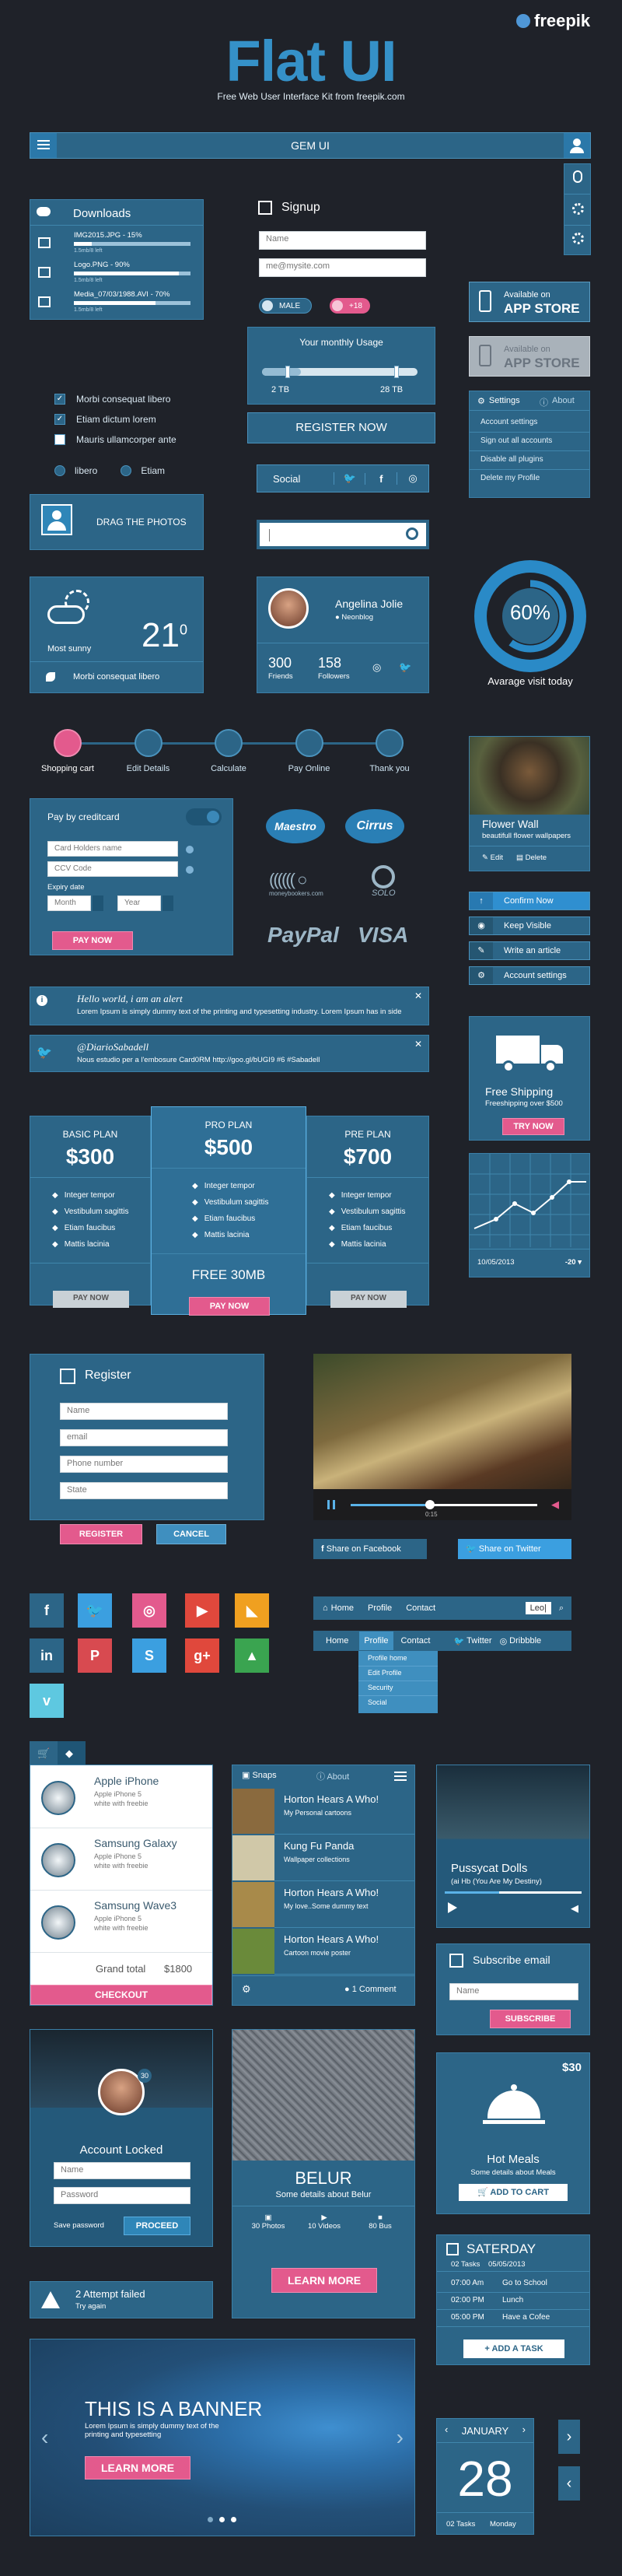  Describe the element at coordinates (529, 951) in the screenshot. I see `action-button: ✎ Write an article` at that location.